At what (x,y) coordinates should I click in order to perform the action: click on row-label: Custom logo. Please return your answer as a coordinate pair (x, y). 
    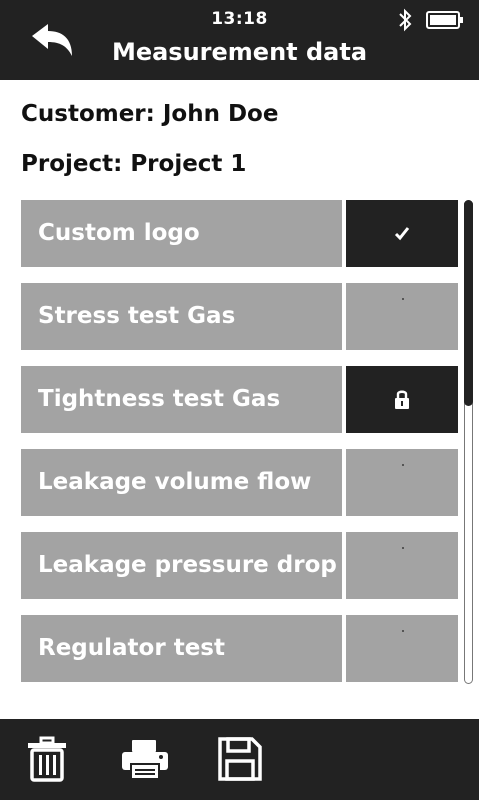
    Looking at the image, I should click on (181, 233).